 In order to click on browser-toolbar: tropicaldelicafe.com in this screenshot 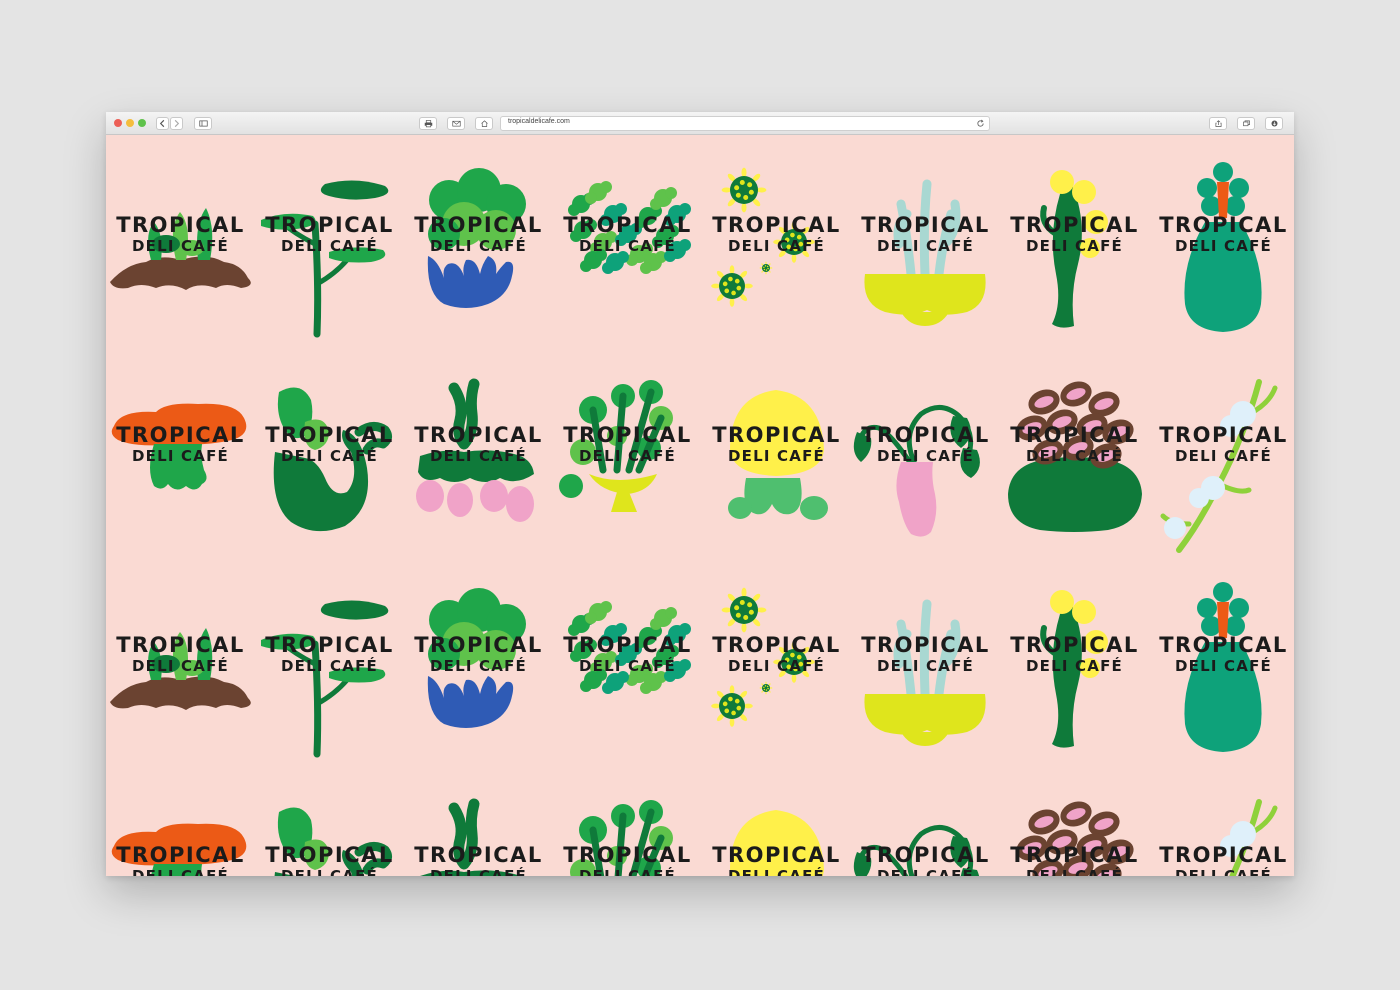, I will do `click(700, 123)`.